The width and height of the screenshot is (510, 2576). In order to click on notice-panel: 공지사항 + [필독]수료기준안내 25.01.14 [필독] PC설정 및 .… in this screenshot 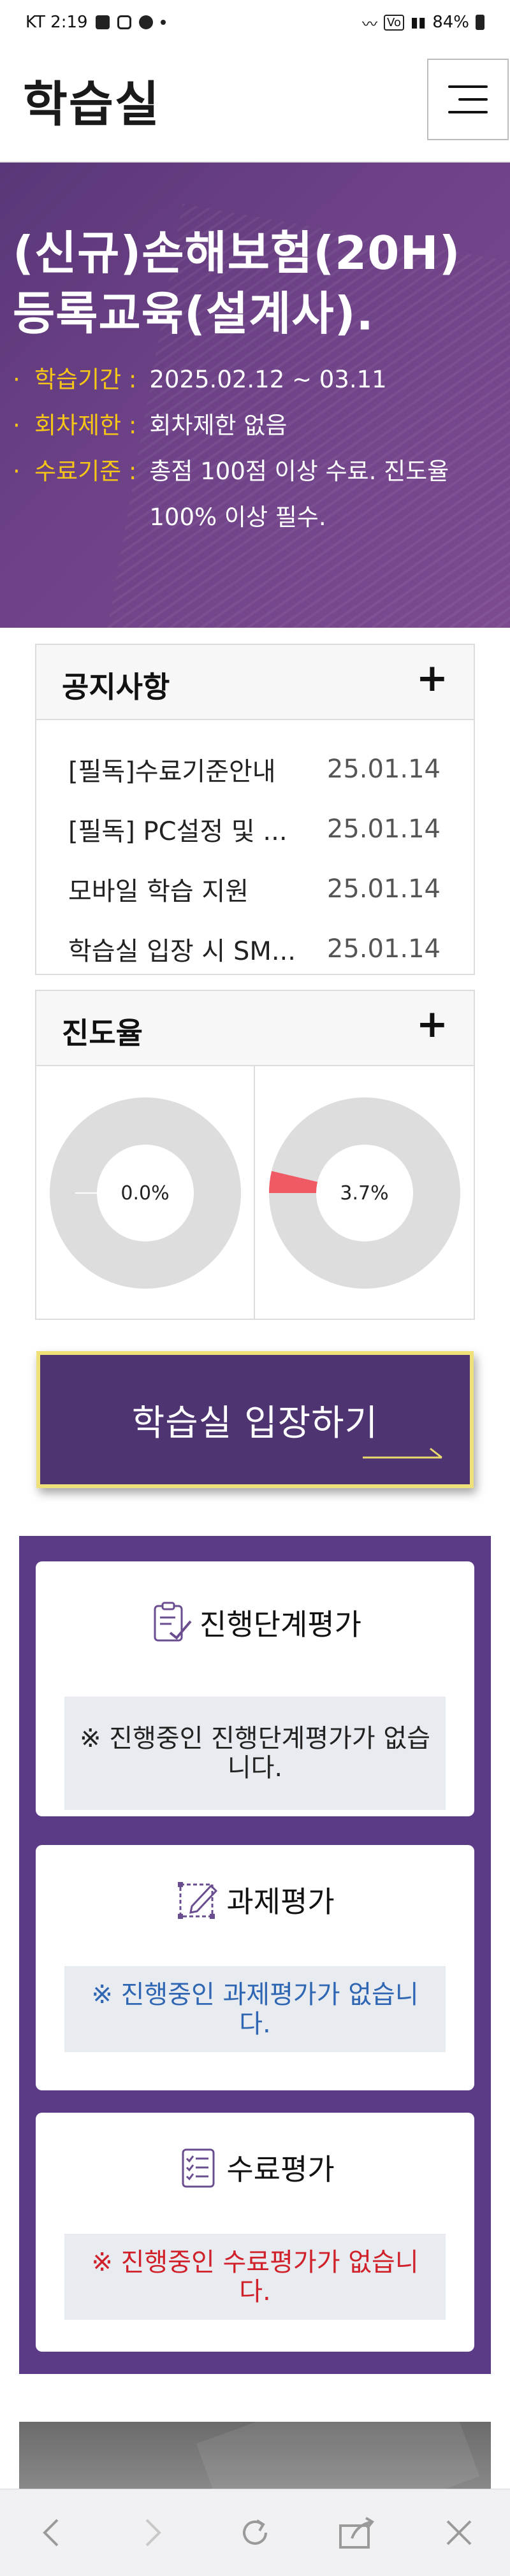, I will do `click(255, 809)`.